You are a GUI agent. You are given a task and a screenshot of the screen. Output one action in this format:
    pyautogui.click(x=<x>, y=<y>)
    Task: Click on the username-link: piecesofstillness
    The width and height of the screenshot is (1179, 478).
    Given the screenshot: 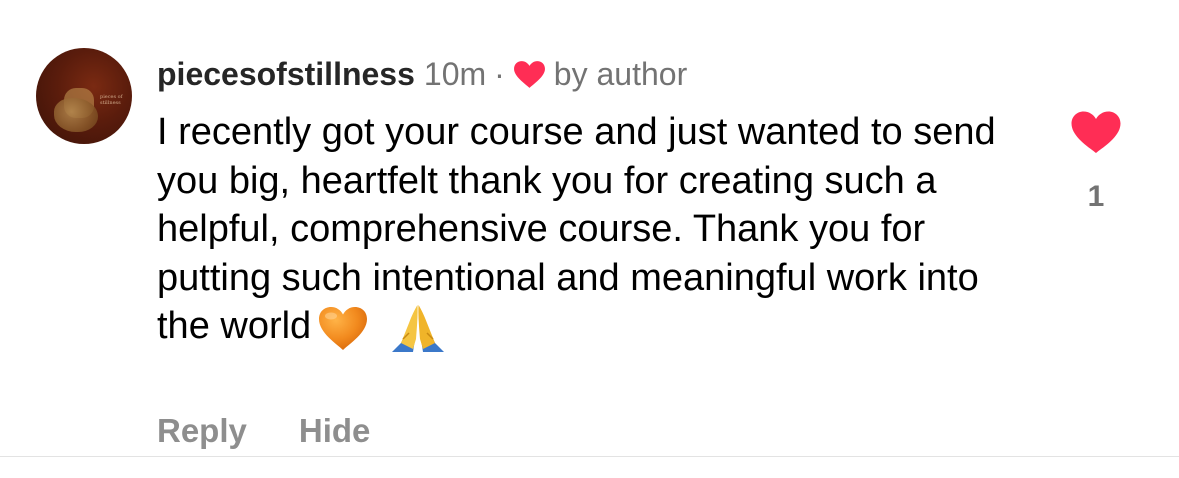 What is the action you would take?
    pyautogui.click(x=286, y=74)
    